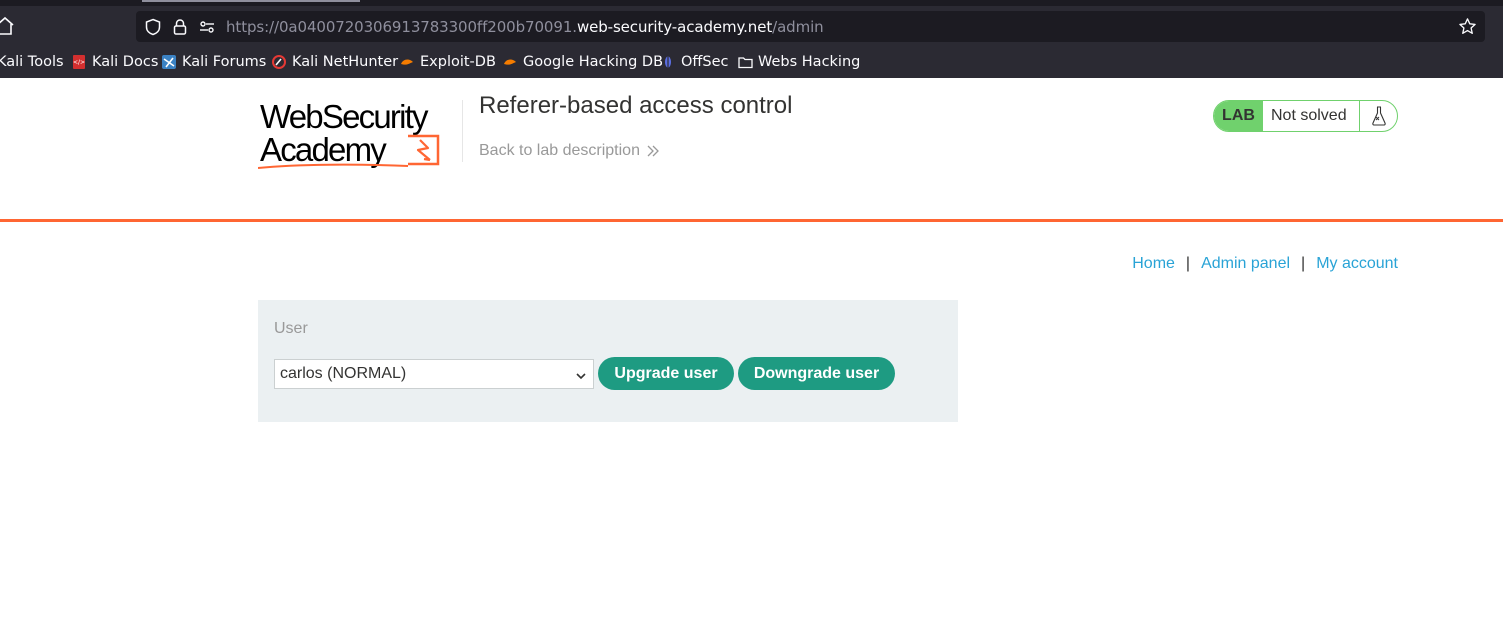  I want to click on kali-forums-icon, so click(169, 62).